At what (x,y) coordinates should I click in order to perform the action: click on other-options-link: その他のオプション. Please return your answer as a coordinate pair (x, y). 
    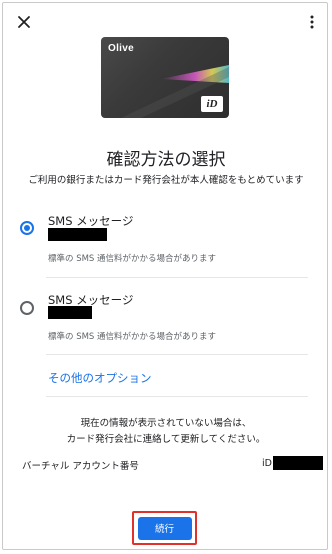
    Looking at the image, I should click on (100, 378).